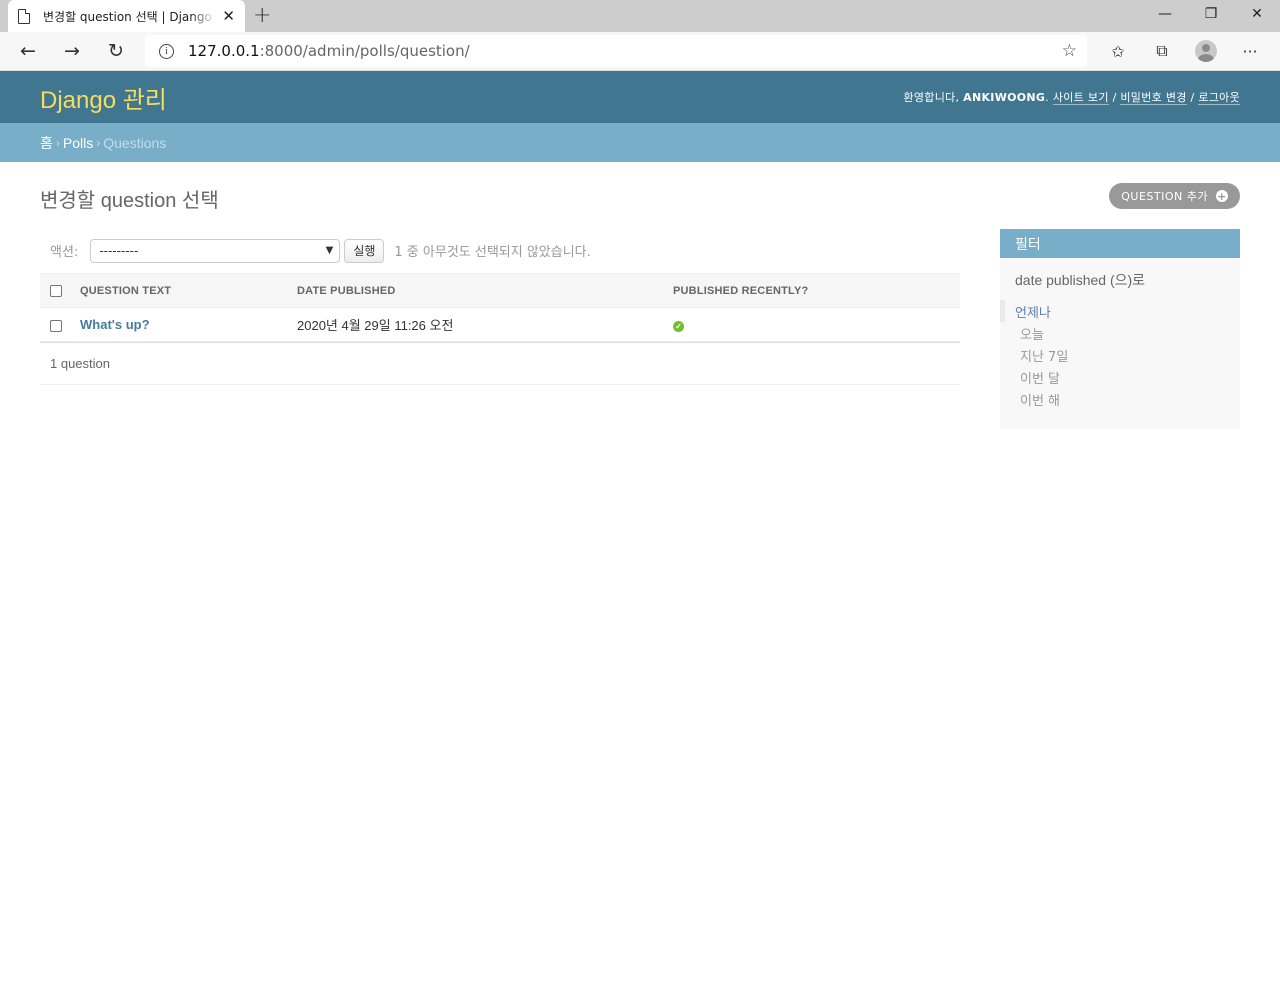  Describe the element at coordinates (64, 252) in the screenshot. I see `actions-label: 액션:` at that location.